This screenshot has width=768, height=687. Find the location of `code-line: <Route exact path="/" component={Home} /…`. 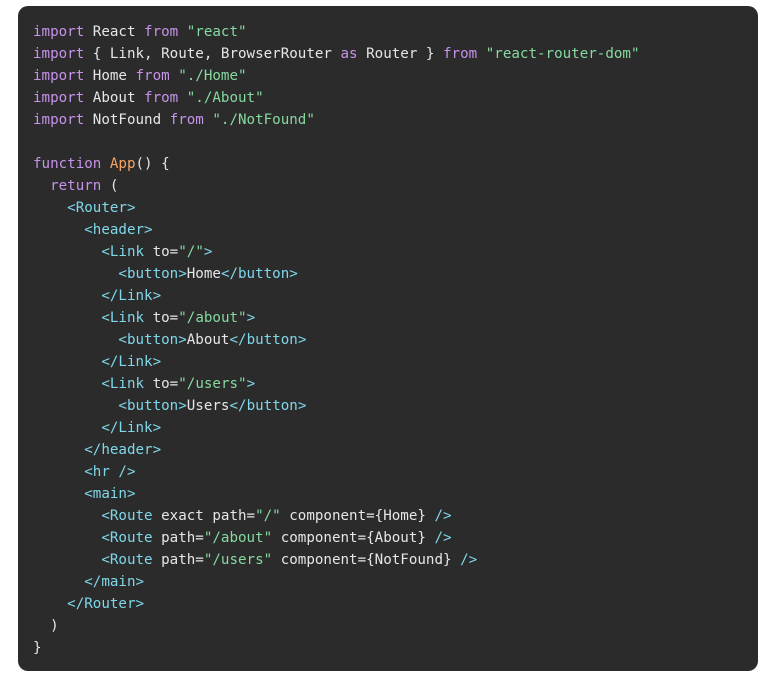

code-line: <Route exact path="/" component={Home} /… is located at coordinates (395, 516).